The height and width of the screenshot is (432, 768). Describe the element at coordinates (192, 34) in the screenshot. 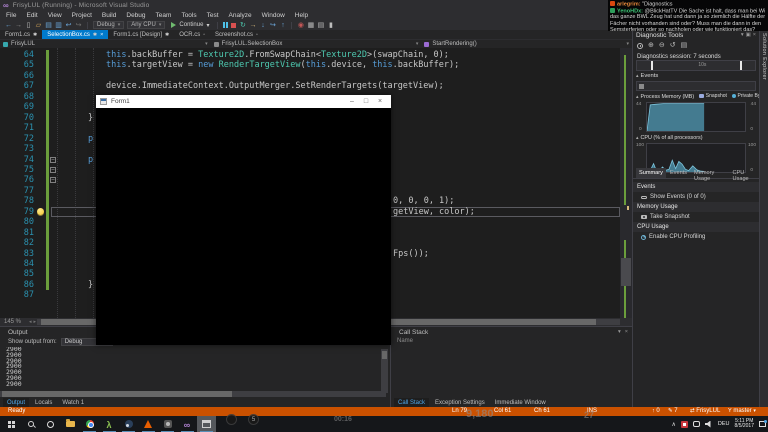

I see `tab-ocr-cs: OCR.cs ▫` at that location.